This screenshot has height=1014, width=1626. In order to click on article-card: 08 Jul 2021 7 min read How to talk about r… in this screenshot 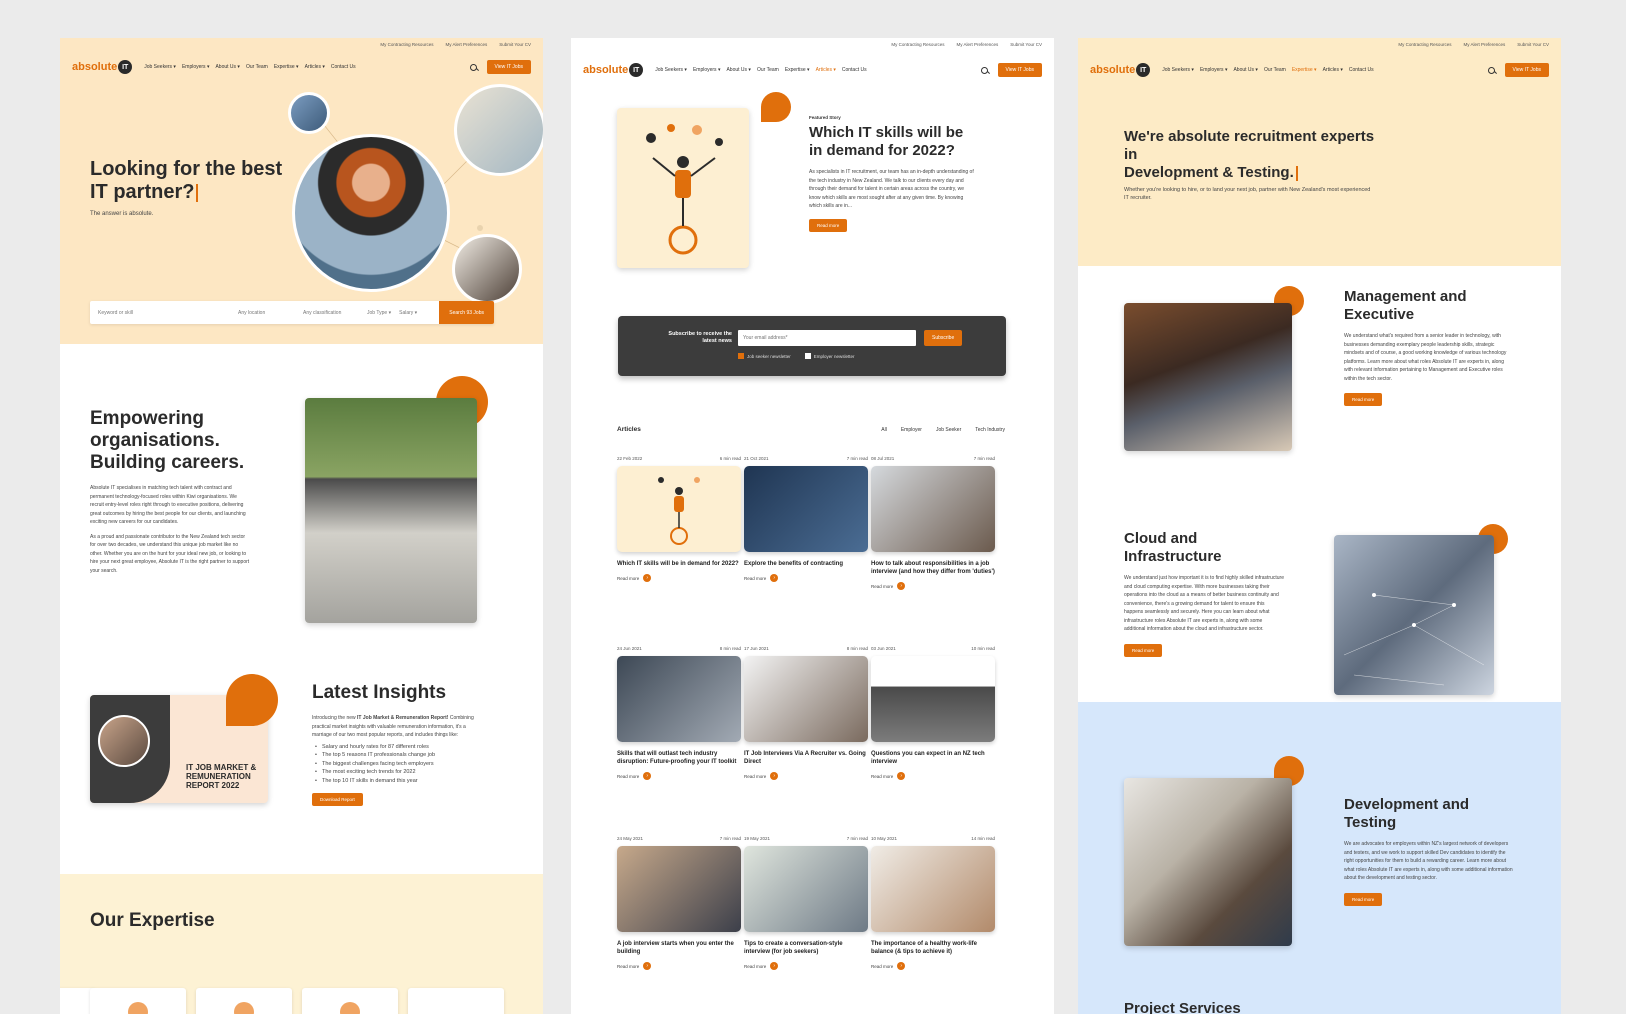, I will do `click(933, 523)`.